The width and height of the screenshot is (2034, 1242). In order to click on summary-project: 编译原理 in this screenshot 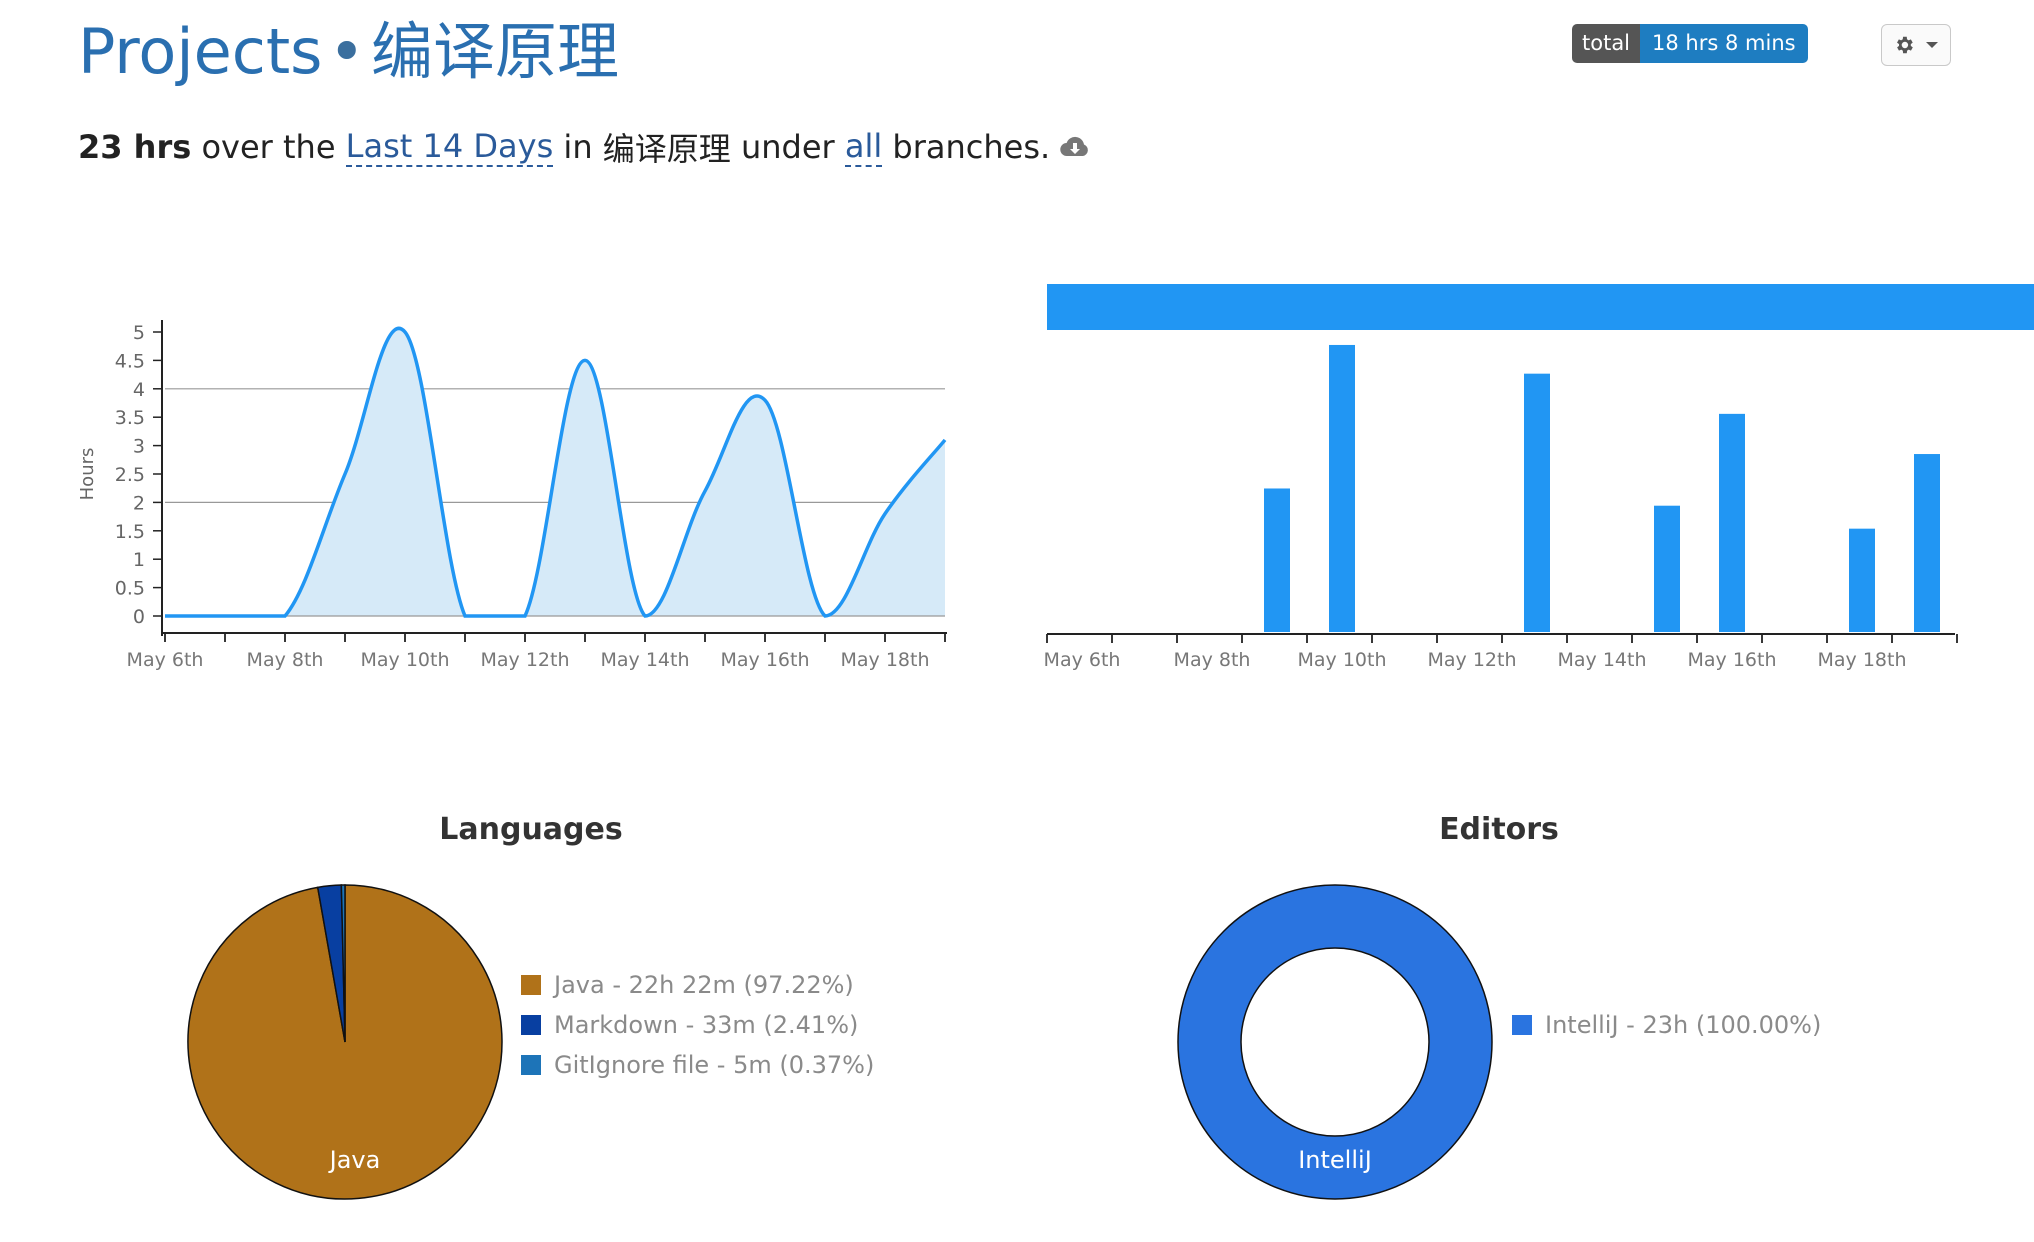, I will do `click(666, 149)`.